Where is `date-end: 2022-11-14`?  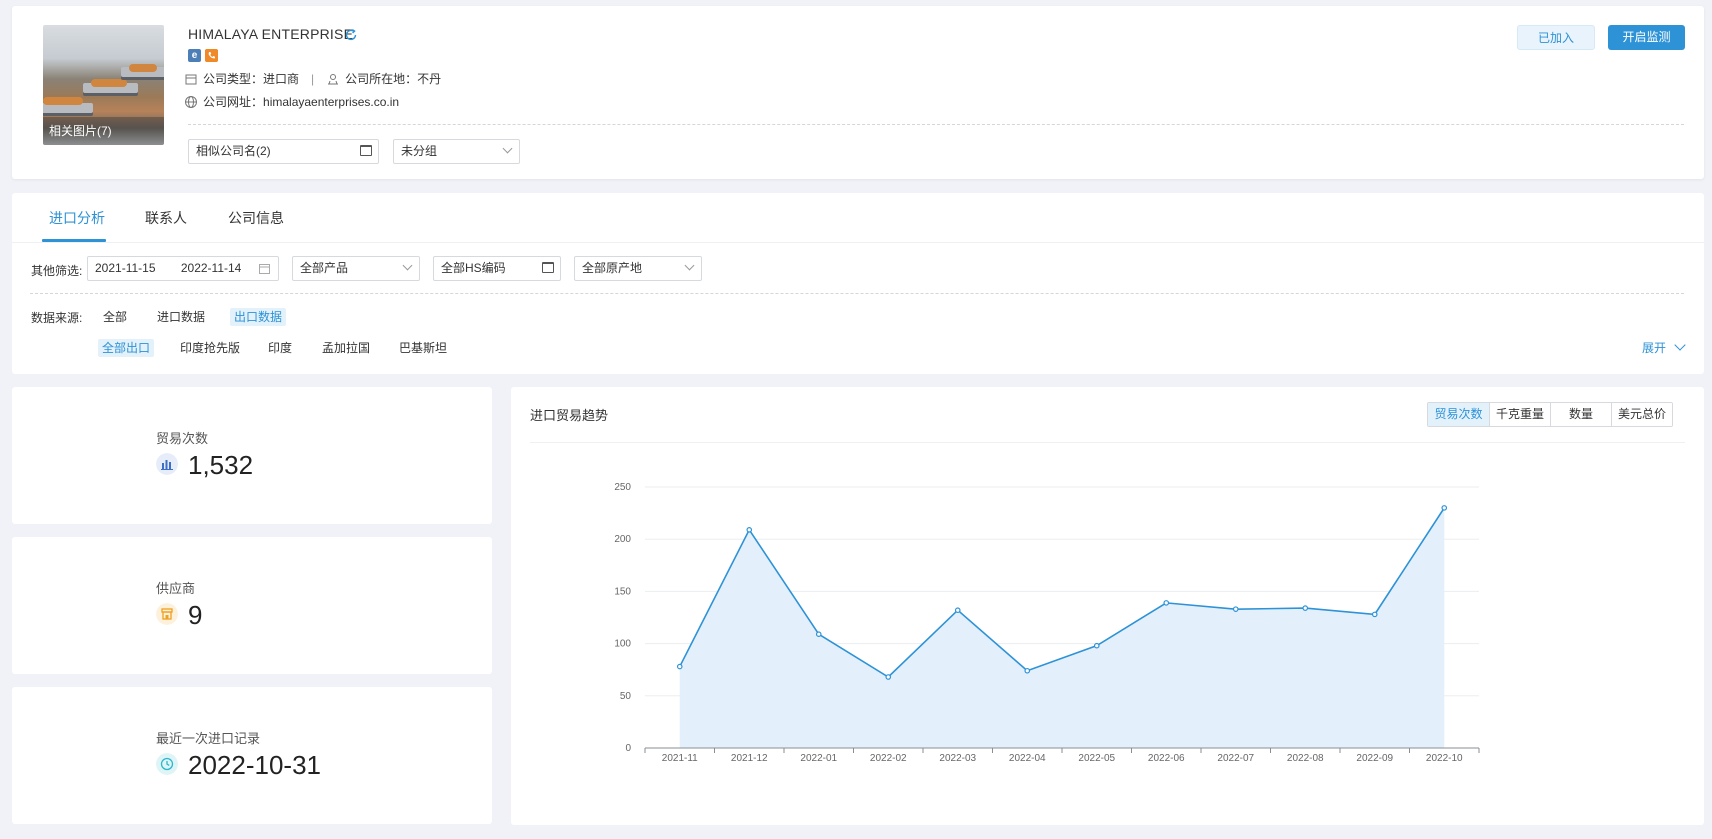 date-end: 2022-11-14 is located at coordinates (211, 268).